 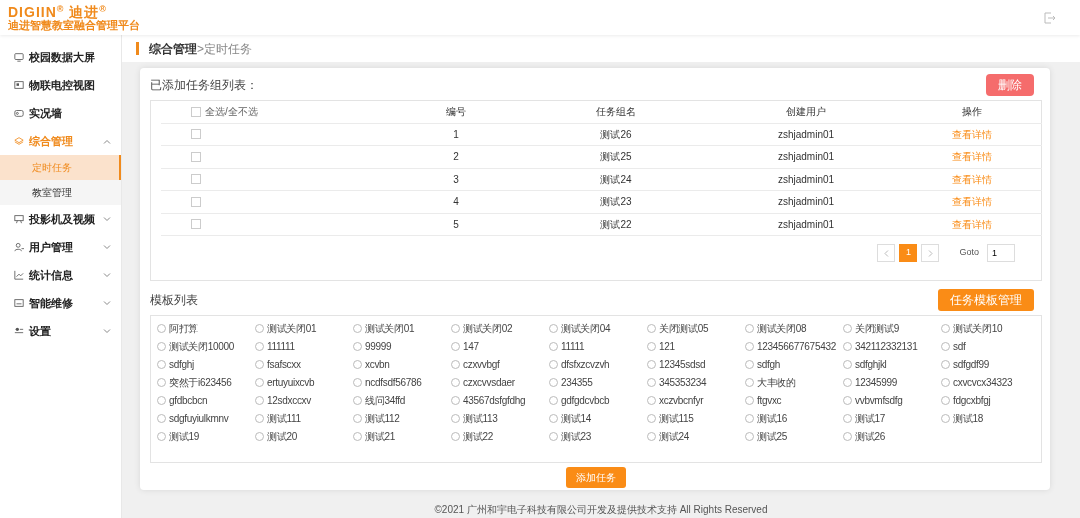 I want to click on sidebar-item: 智能维修, so click(x=60, y=303).